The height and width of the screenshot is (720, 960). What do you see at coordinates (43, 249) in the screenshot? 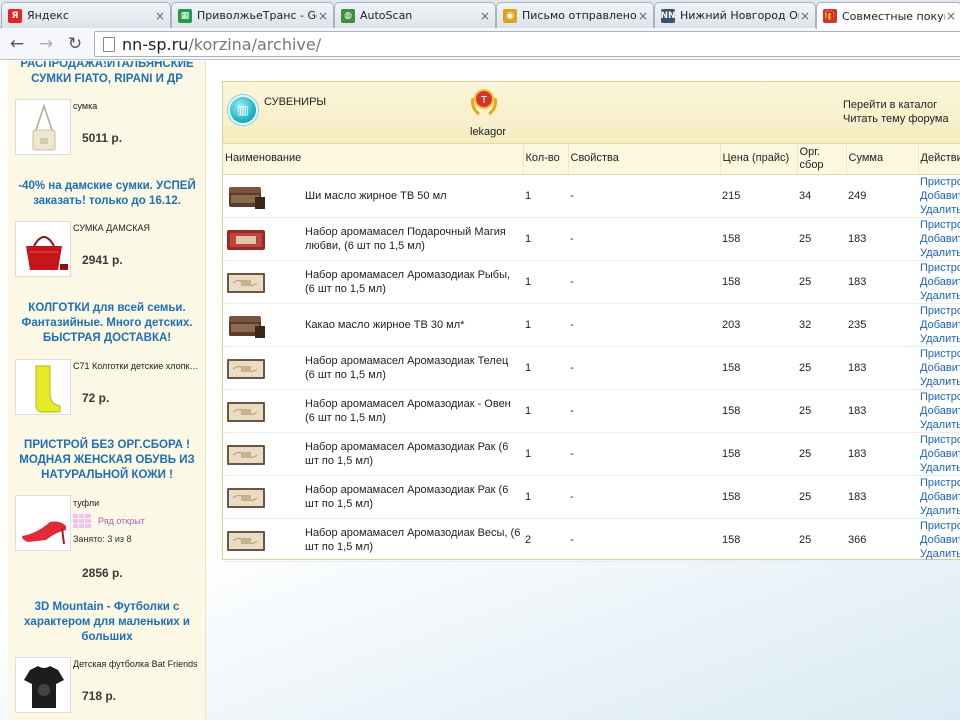
I see `promo-thumb-red-handbag` at bounding box center [43, 249].